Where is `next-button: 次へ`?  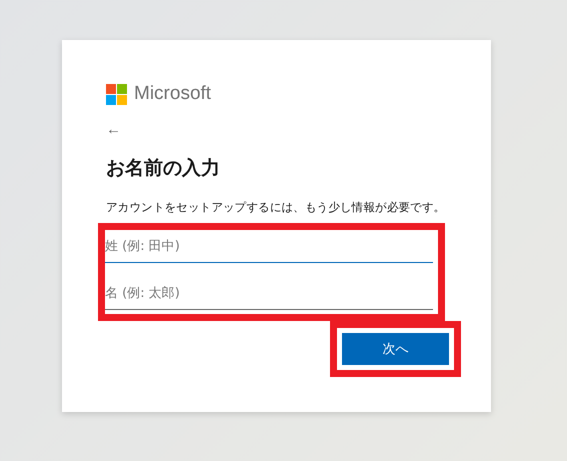
next-button: 次へ is located at coordinates (395, 349).